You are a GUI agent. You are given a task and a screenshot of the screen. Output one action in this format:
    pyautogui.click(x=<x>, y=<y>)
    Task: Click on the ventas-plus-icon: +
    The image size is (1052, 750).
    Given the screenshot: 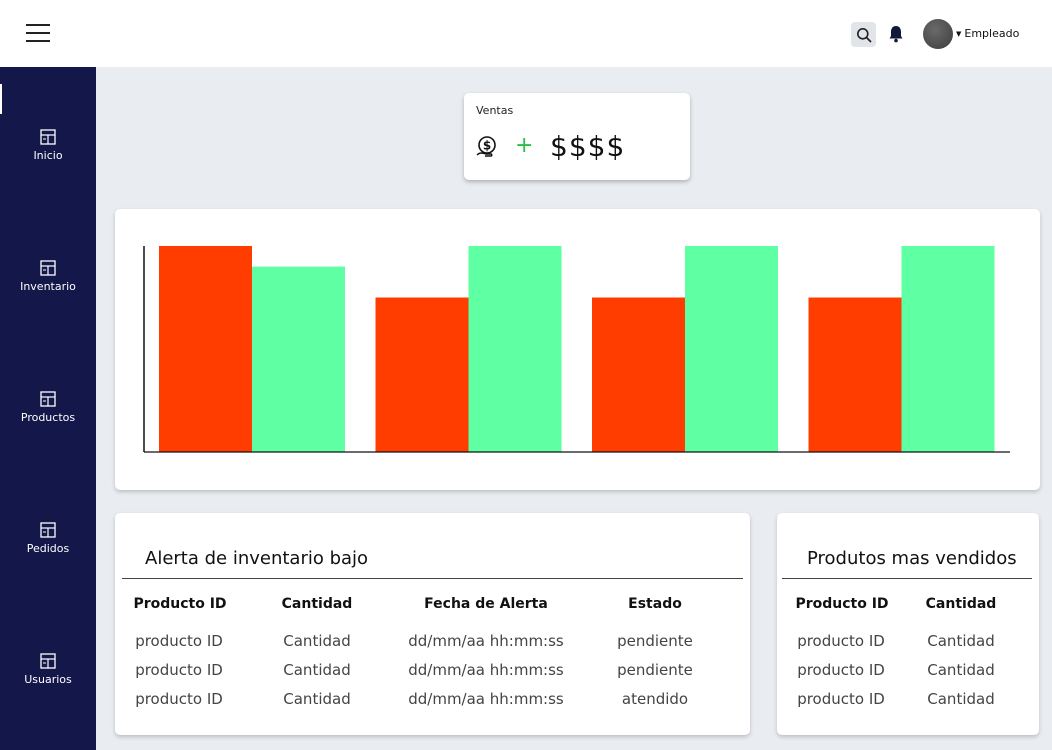 What is the action you would take?
    pyautogui.click(x=524, y=145)
    